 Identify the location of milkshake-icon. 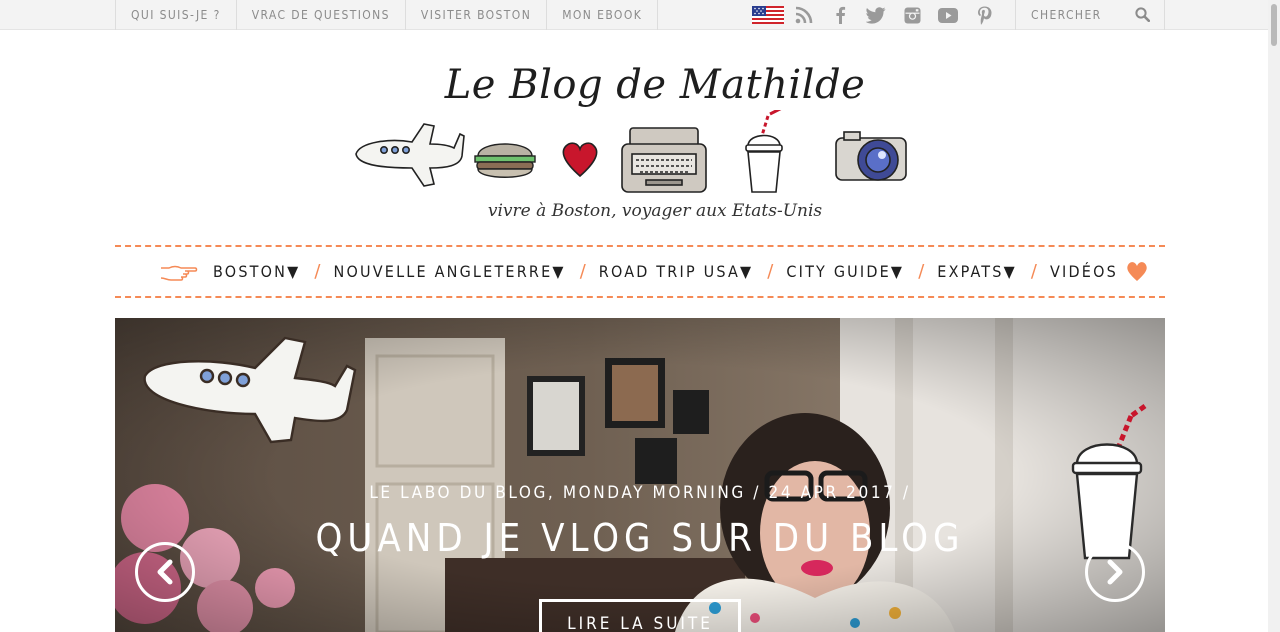
(764, 151).